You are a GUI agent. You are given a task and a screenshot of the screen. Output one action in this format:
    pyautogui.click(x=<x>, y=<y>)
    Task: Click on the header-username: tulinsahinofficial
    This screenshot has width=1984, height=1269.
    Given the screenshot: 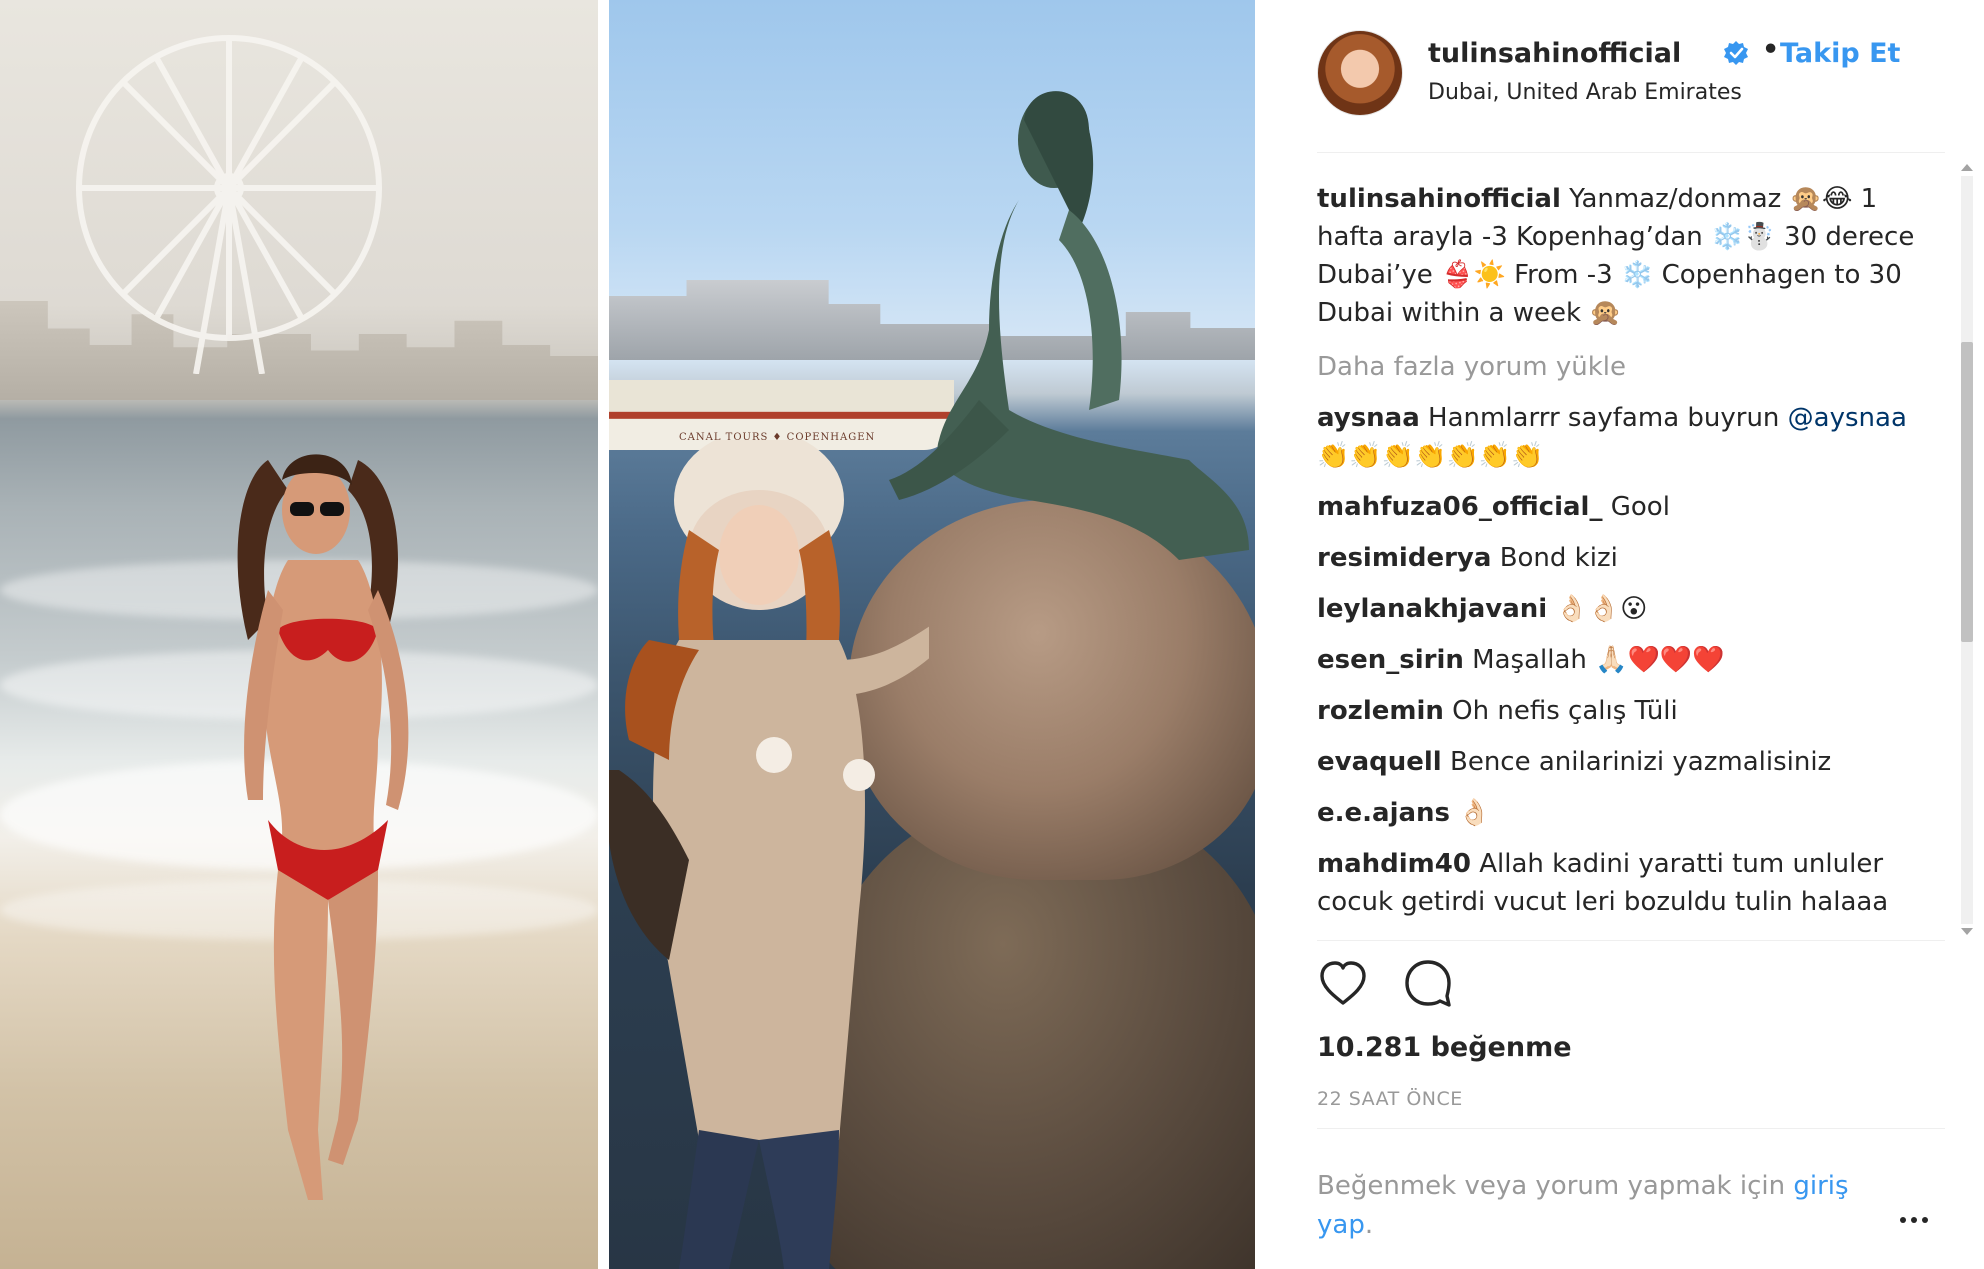 What is the action you would take?
    pyautogui.click(x=1554, y=53)
    